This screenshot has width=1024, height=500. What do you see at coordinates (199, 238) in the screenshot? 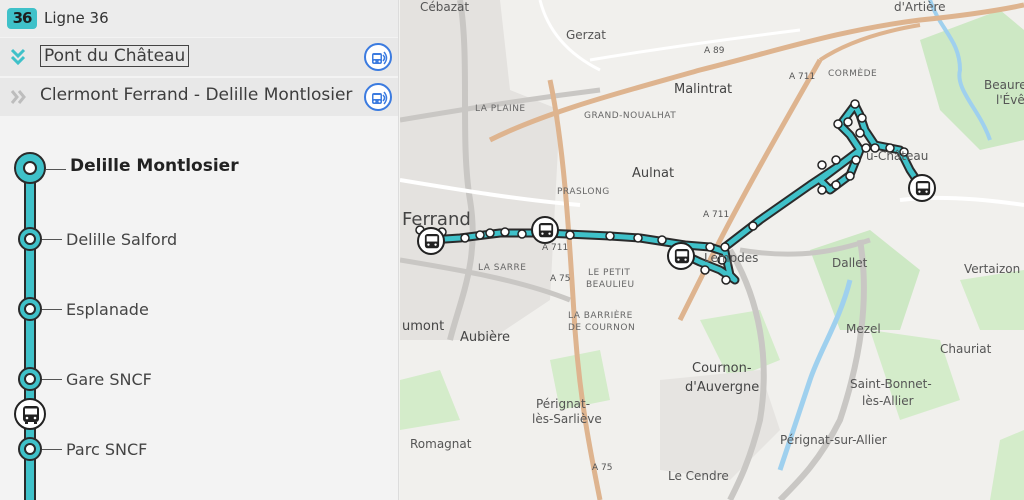
I see `stop-item: Delille Salford` at bounding box center [199, 238].